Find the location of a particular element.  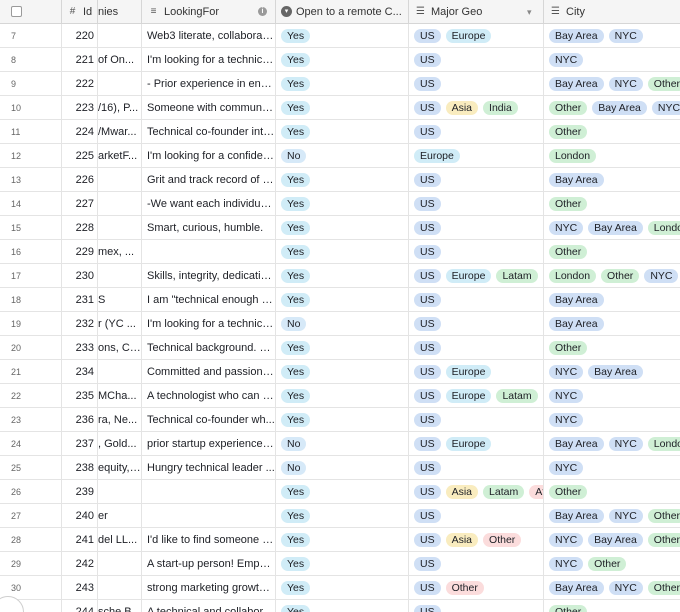

companies-cell: S is located at coordinates (120, 299).